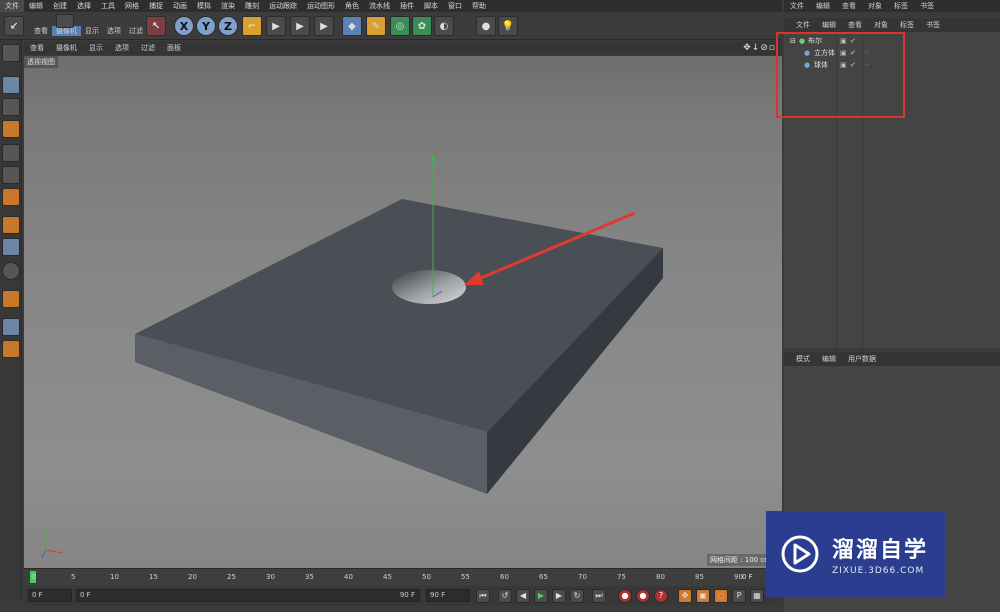  What do you see at coordinates (11, 327) in the screenshot?
I see `workplane-grid-icon` at bounding box center [11, 327].